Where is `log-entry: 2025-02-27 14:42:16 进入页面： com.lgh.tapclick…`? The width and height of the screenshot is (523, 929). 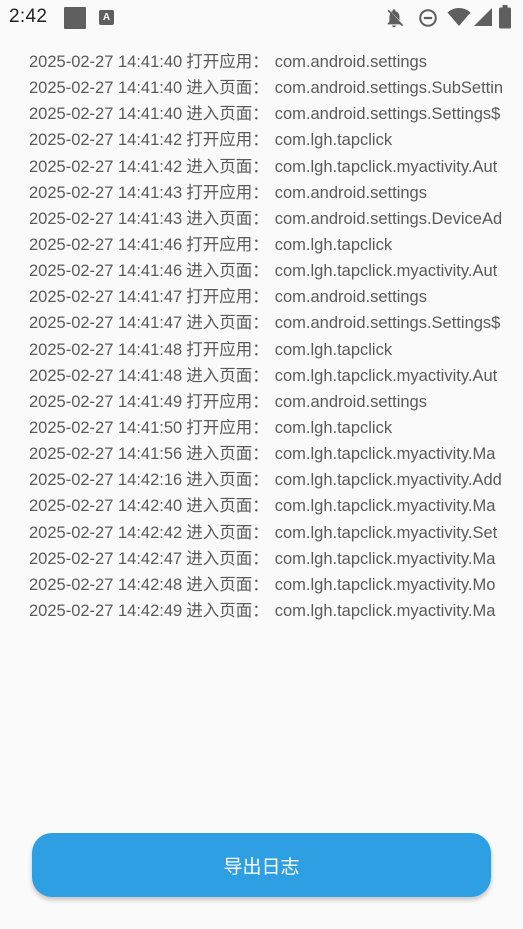
log-entry: 2025-02-27 14:42:16 进入页面： com.lgh.tapclick… is located at coordinates (276, 480).